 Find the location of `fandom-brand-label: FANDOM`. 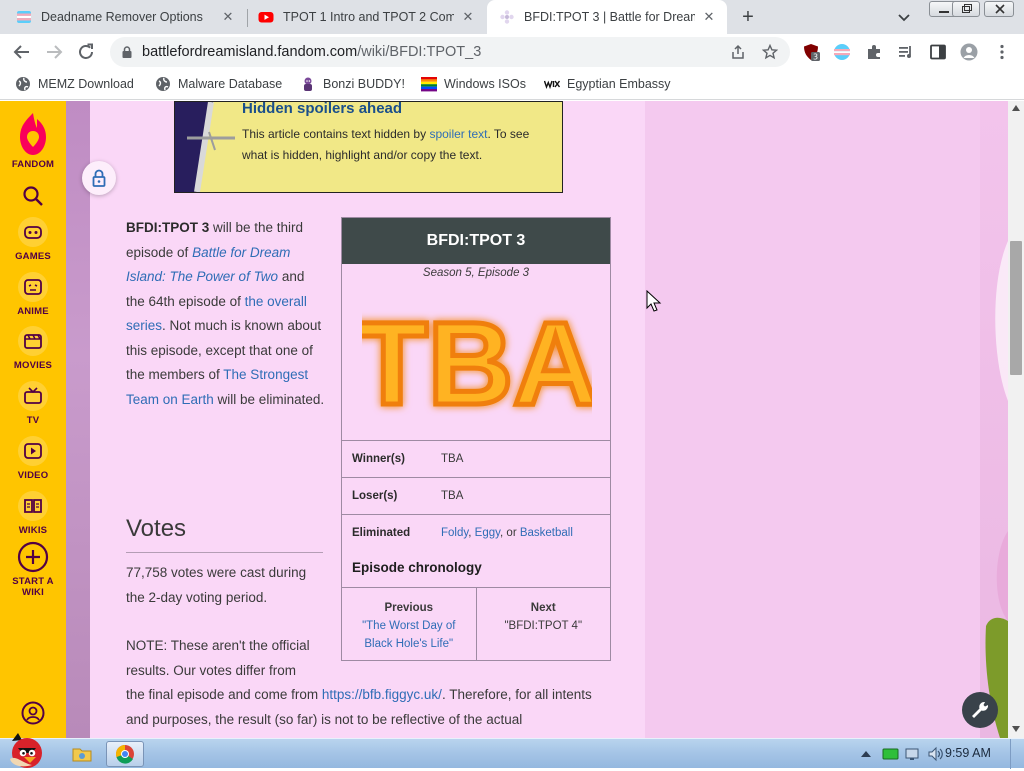

fandom-brand-label: FANDOM is located at coordinates (33, 164).